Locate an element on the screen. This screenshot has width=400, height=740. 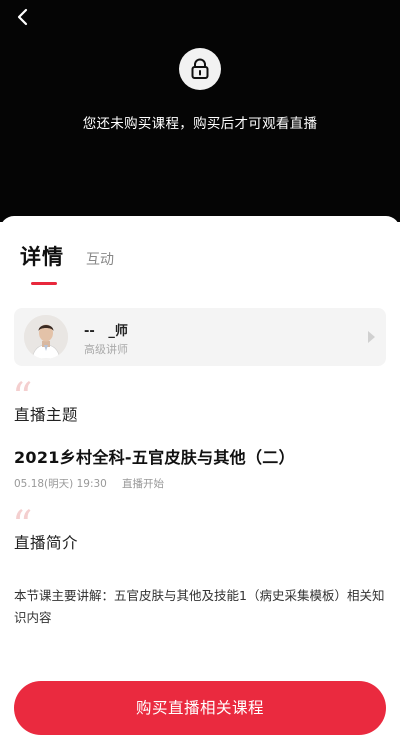
tab-details: 详情 is located at coordinates (42, 256).